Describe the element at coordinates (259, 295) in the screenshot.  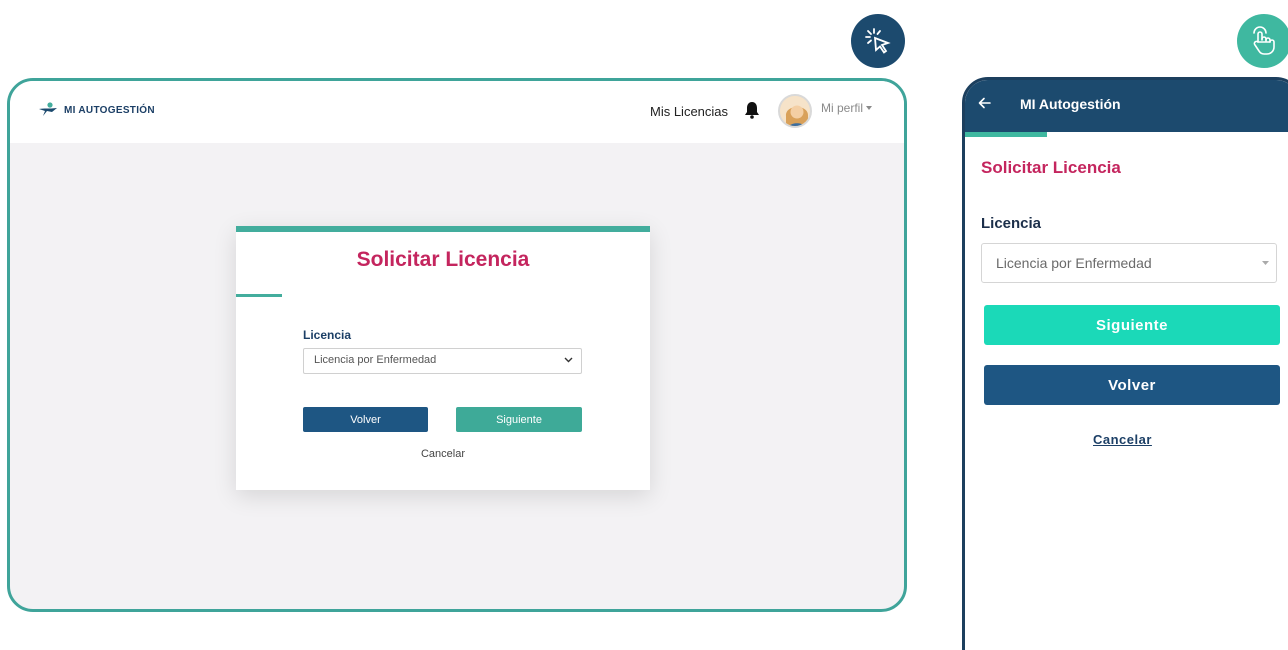
I see `title-accent-line` at that location.